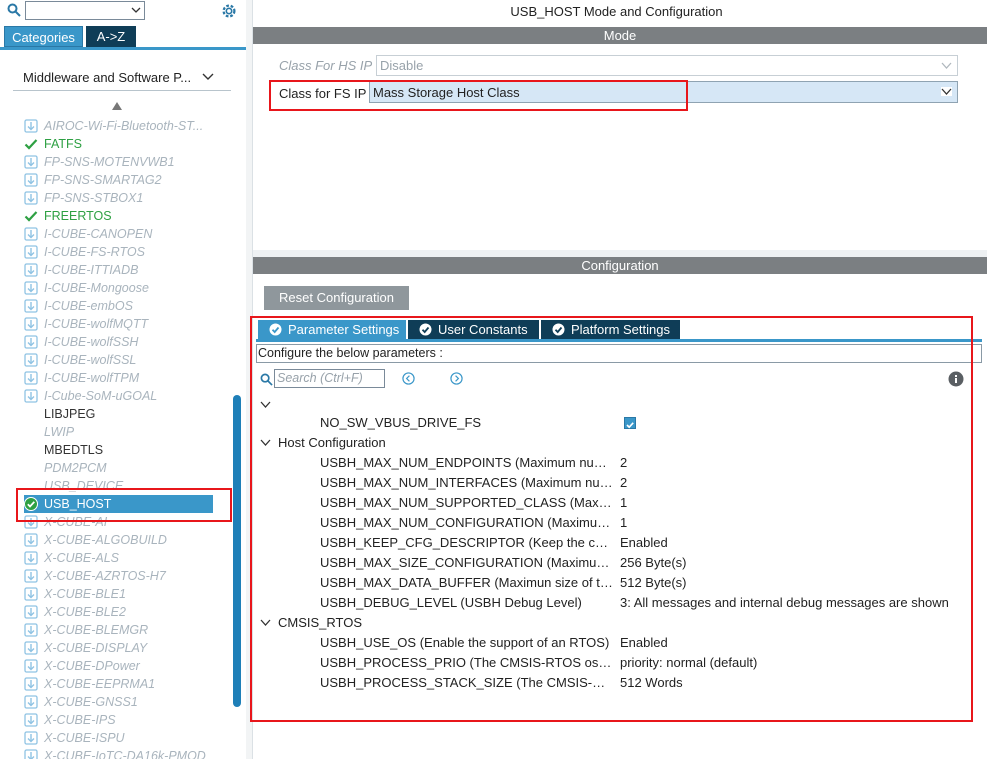  I want to click on splitter, so click(620, 253).